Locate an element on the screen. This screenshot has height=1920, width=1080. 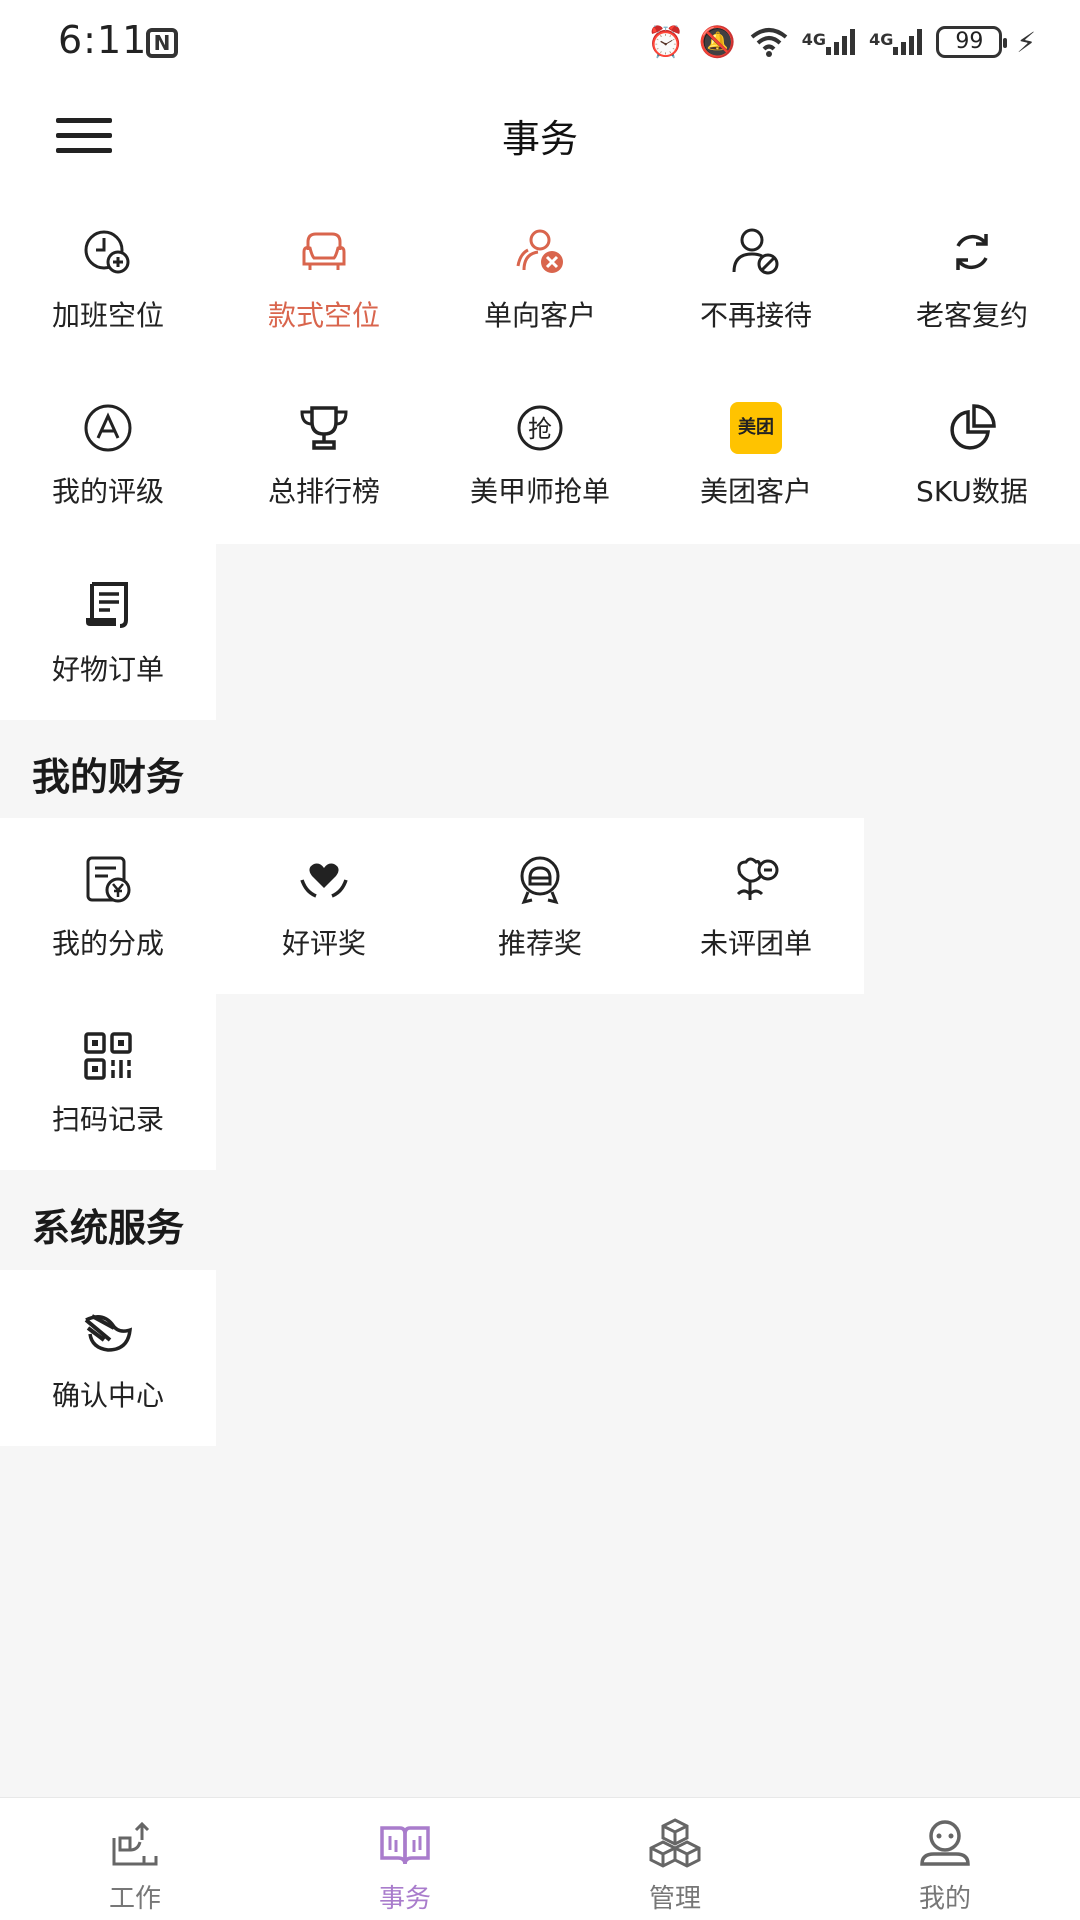
grid-item-label: 加班空位 is located at coordinates (107, 315).